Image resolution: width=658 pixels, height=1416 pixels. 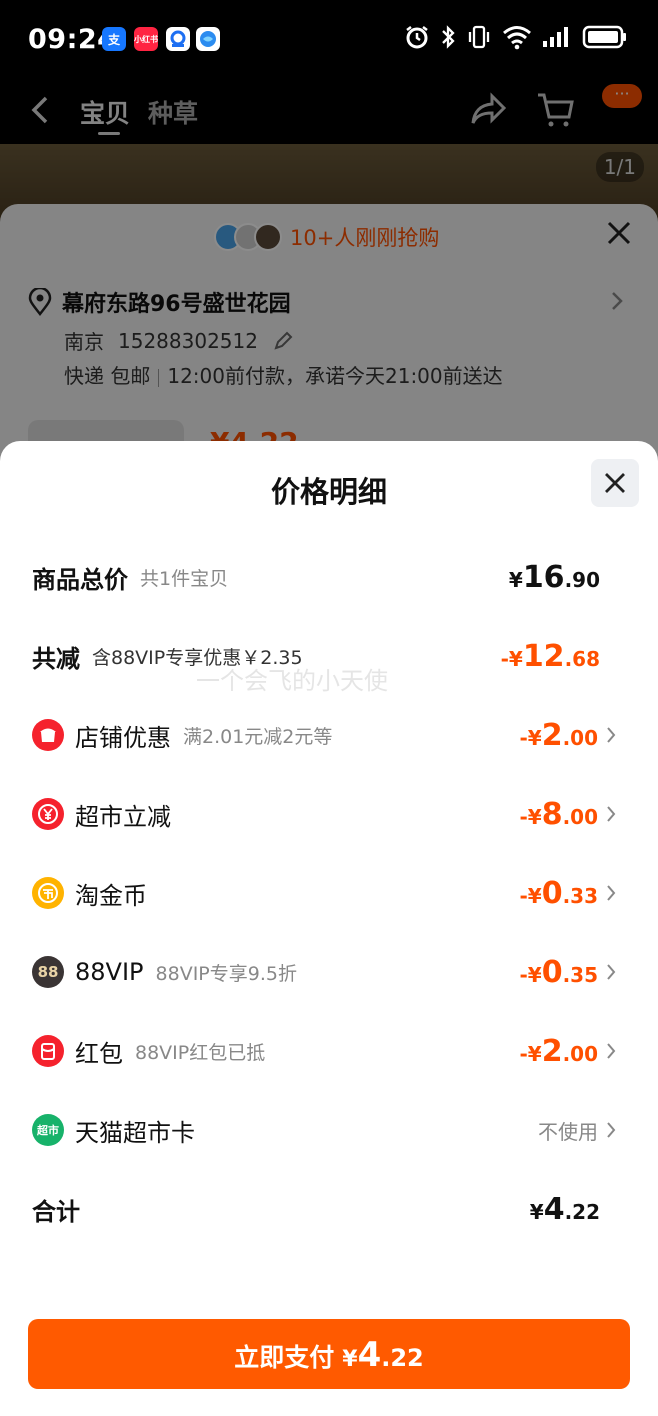 What do you see at coordinates (146, 39) in the screenshot?
I see `xiaohongshu-icon: 小红书` at bounding box center [146, 39].